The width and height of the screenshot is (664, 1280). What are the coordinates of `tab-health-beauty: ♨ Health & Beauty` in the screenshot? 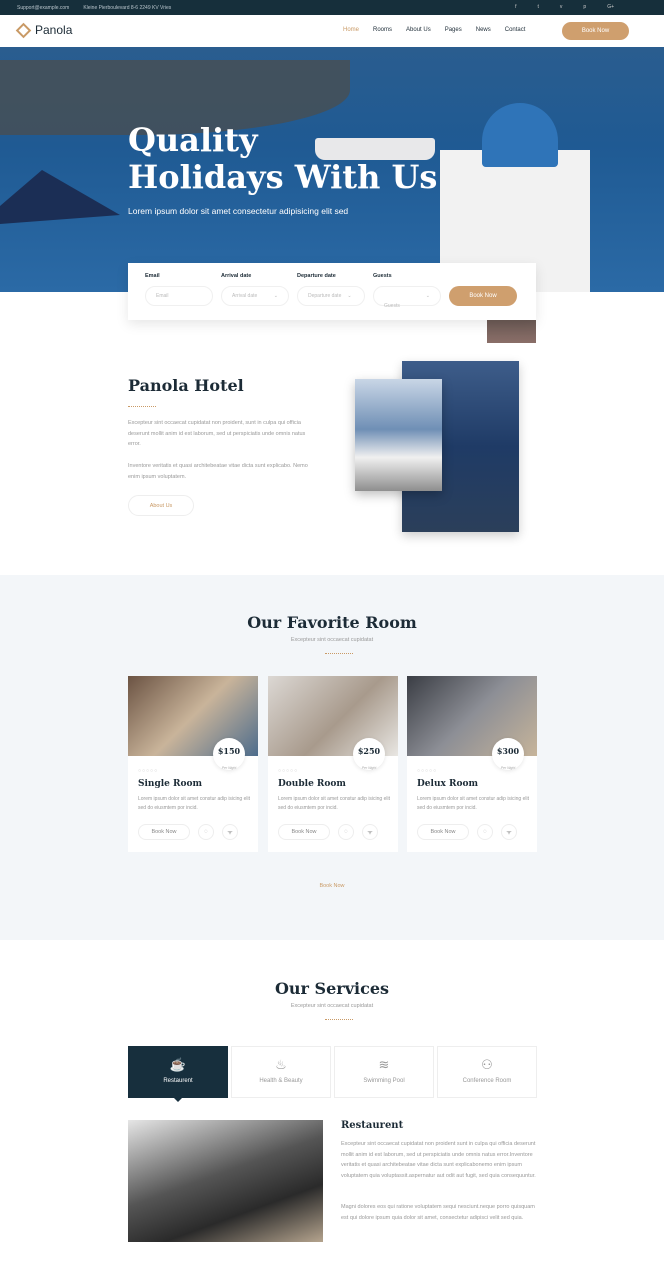 It's located at (281, 1072).